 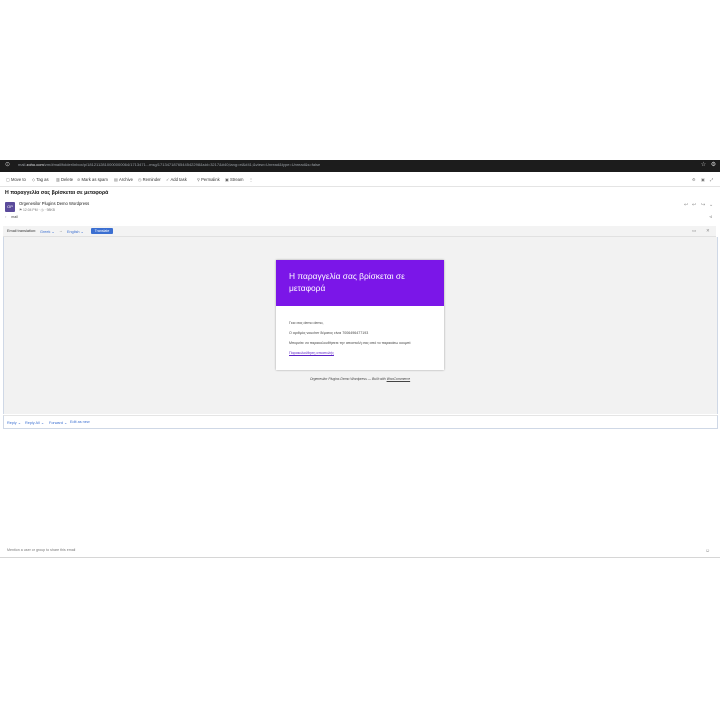 I want to click on bookmark-icon: ☆, so click(x=703, y=165).